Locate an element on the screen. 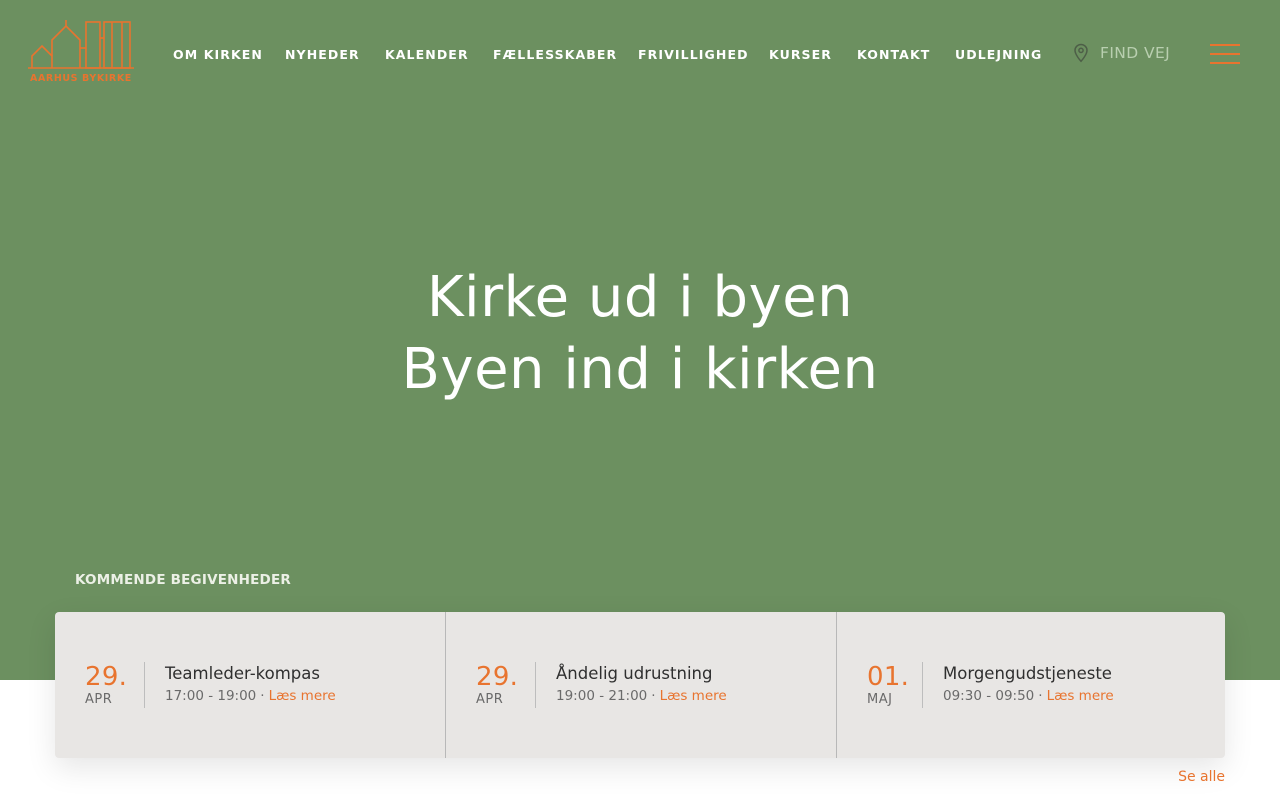 The width and height of the screenshot is (1280, 800). find-vej-label: FIND VEJ is located at coordinates (1135, 53).